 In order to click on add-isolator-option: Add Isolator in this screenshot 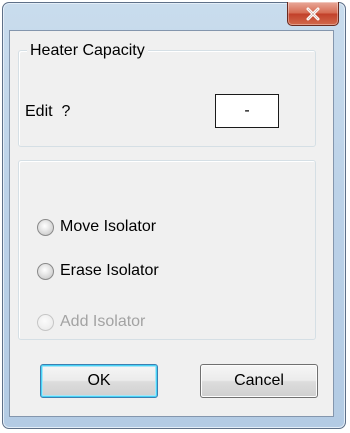, I will do `click(91, 322)`.